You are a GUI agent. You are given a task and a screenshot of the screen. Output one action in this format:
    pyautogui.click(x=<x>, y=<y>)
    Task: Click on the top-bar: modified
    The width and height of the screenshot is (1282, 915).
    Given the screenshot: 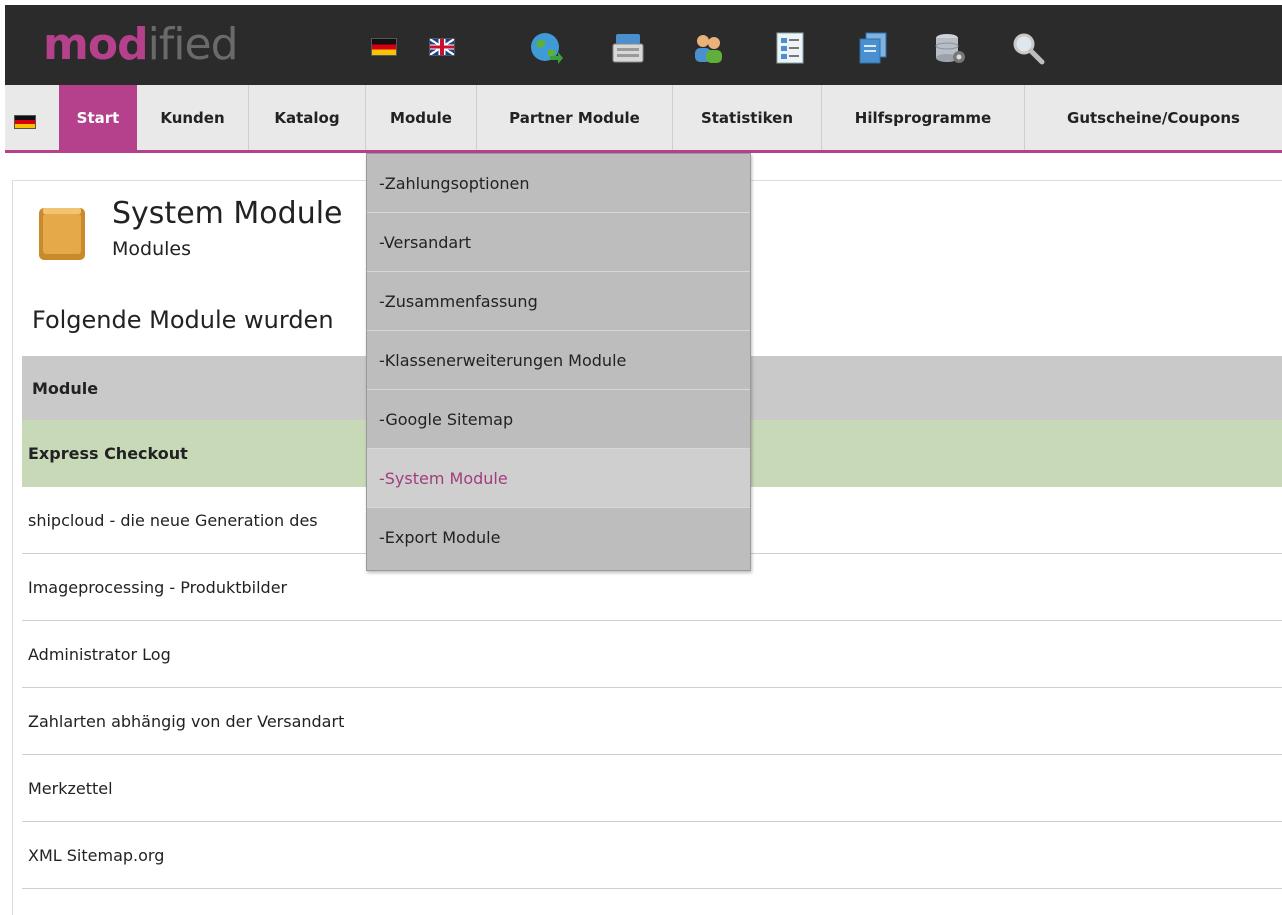 What is the action you would take?
    pyautogui.click(x=643, y=45)
    